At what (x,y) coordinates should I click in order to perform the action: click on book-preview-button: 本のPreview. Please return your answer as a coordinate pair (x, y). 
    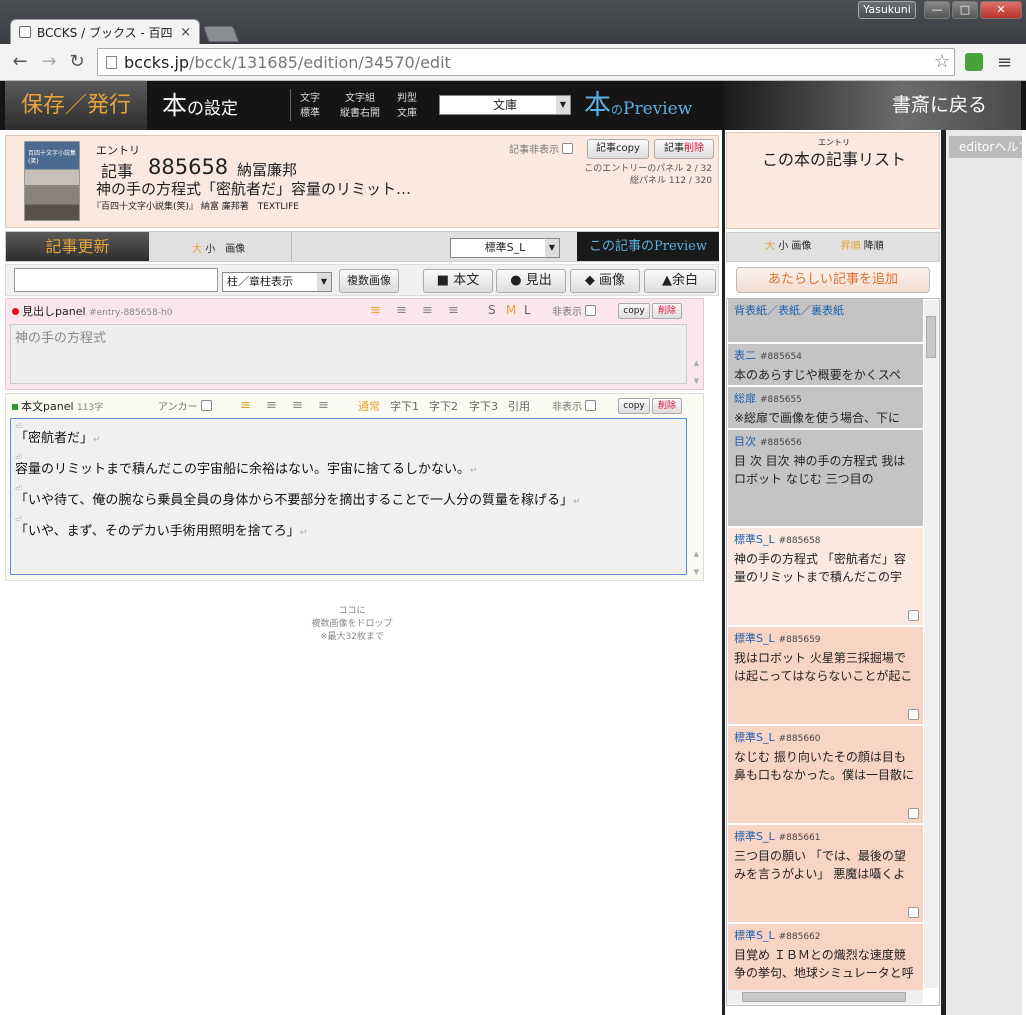
    Looking at the image, I should click on (654, 105).